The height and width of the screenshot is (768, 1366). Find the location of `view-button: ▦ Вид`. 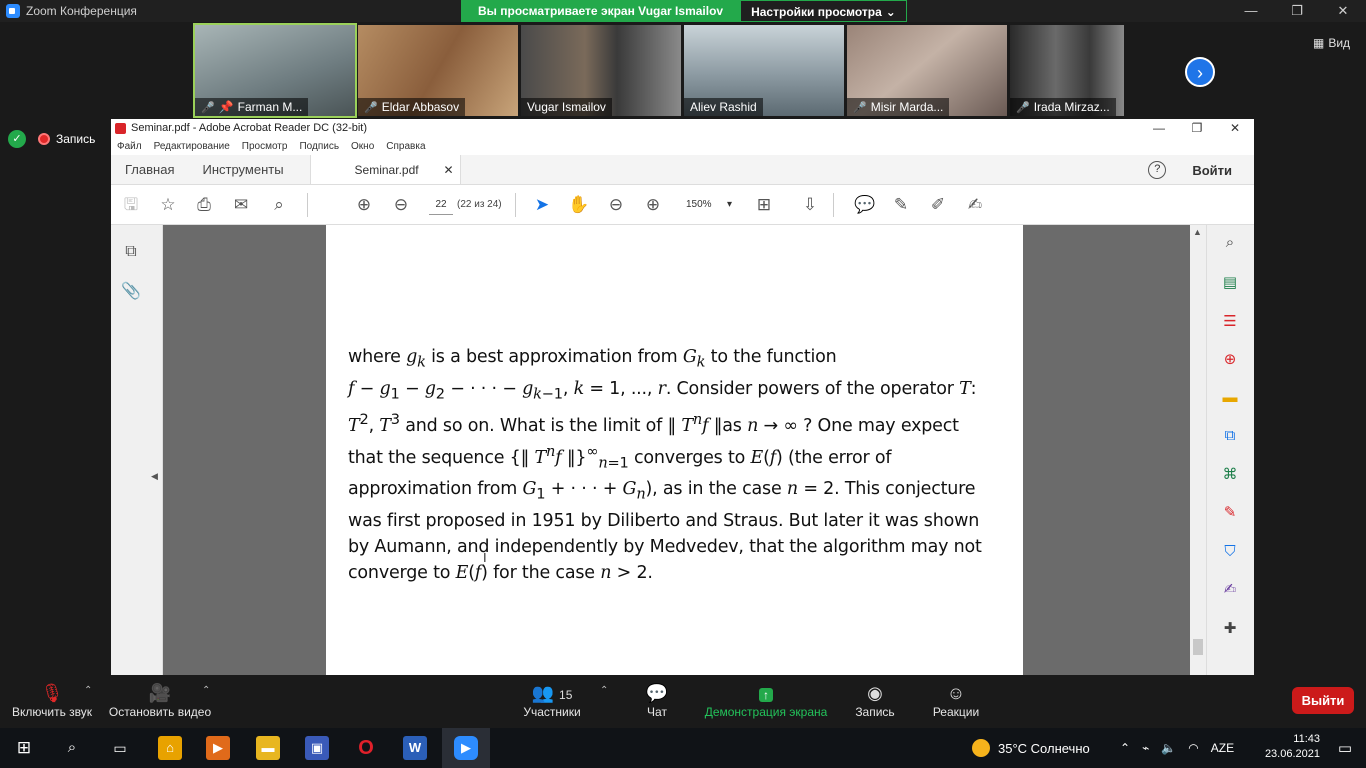

view-button: ▦ Вид is located at coordinates (1331, 43).